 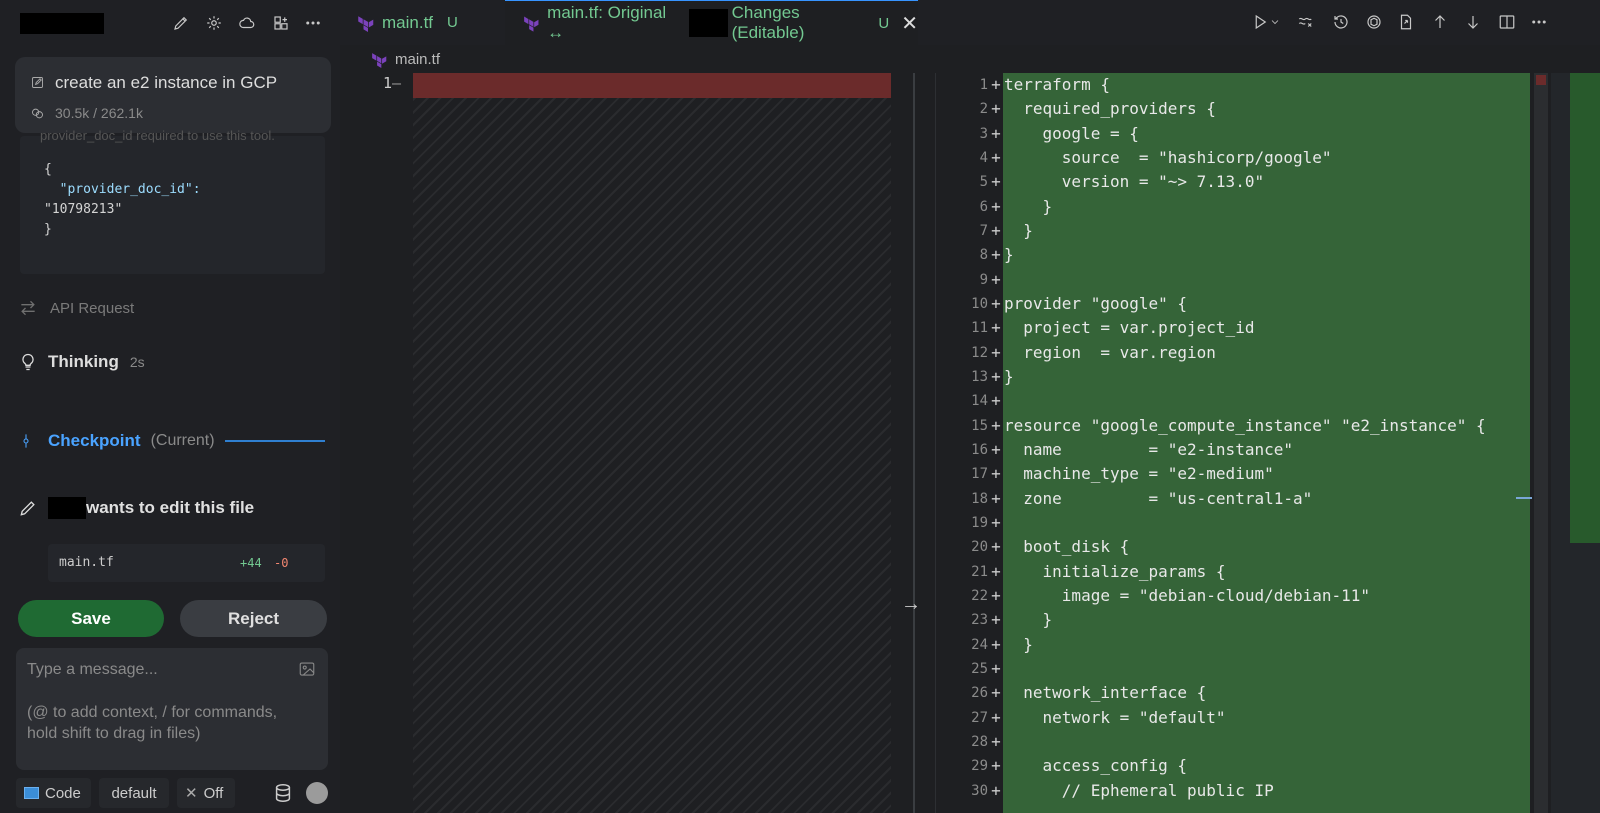 I want to click on checkpoint-icon, so click(x=26, y=441).